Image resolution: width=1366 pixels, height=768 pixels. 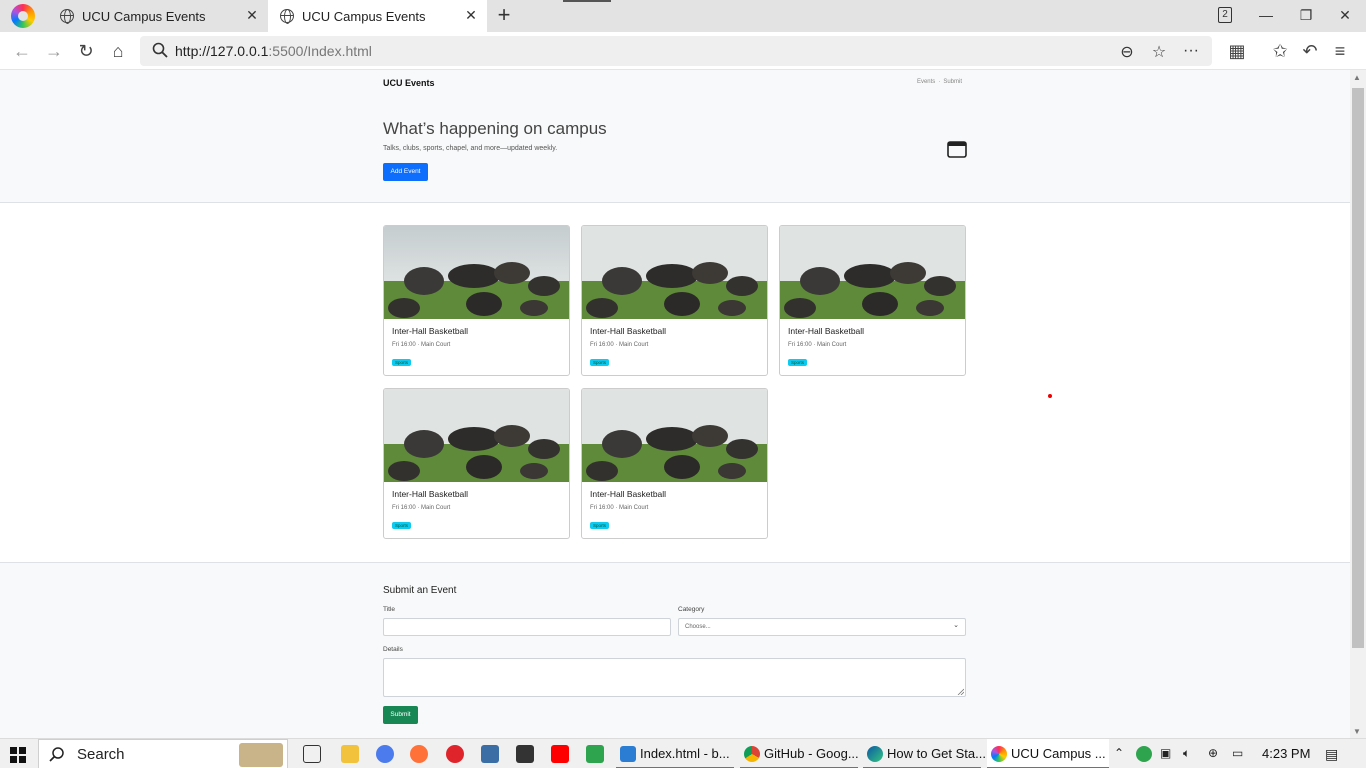 What do you see at coordinates (1345, 15) in the screenshot?
I see `close-window-button: ✕` at bounding box center [1345, 15].